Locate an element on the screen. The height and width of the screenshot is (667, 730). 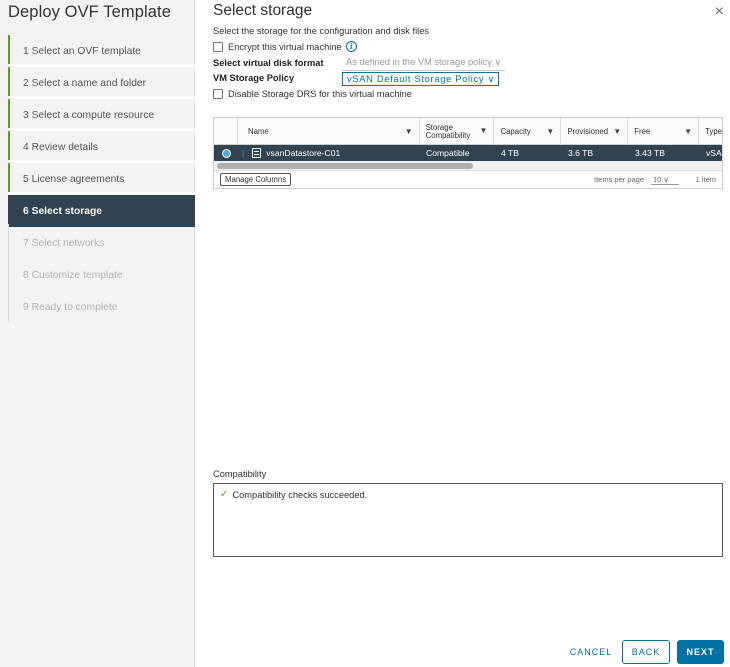
datastore-icon is located at coordinates (257, 153).